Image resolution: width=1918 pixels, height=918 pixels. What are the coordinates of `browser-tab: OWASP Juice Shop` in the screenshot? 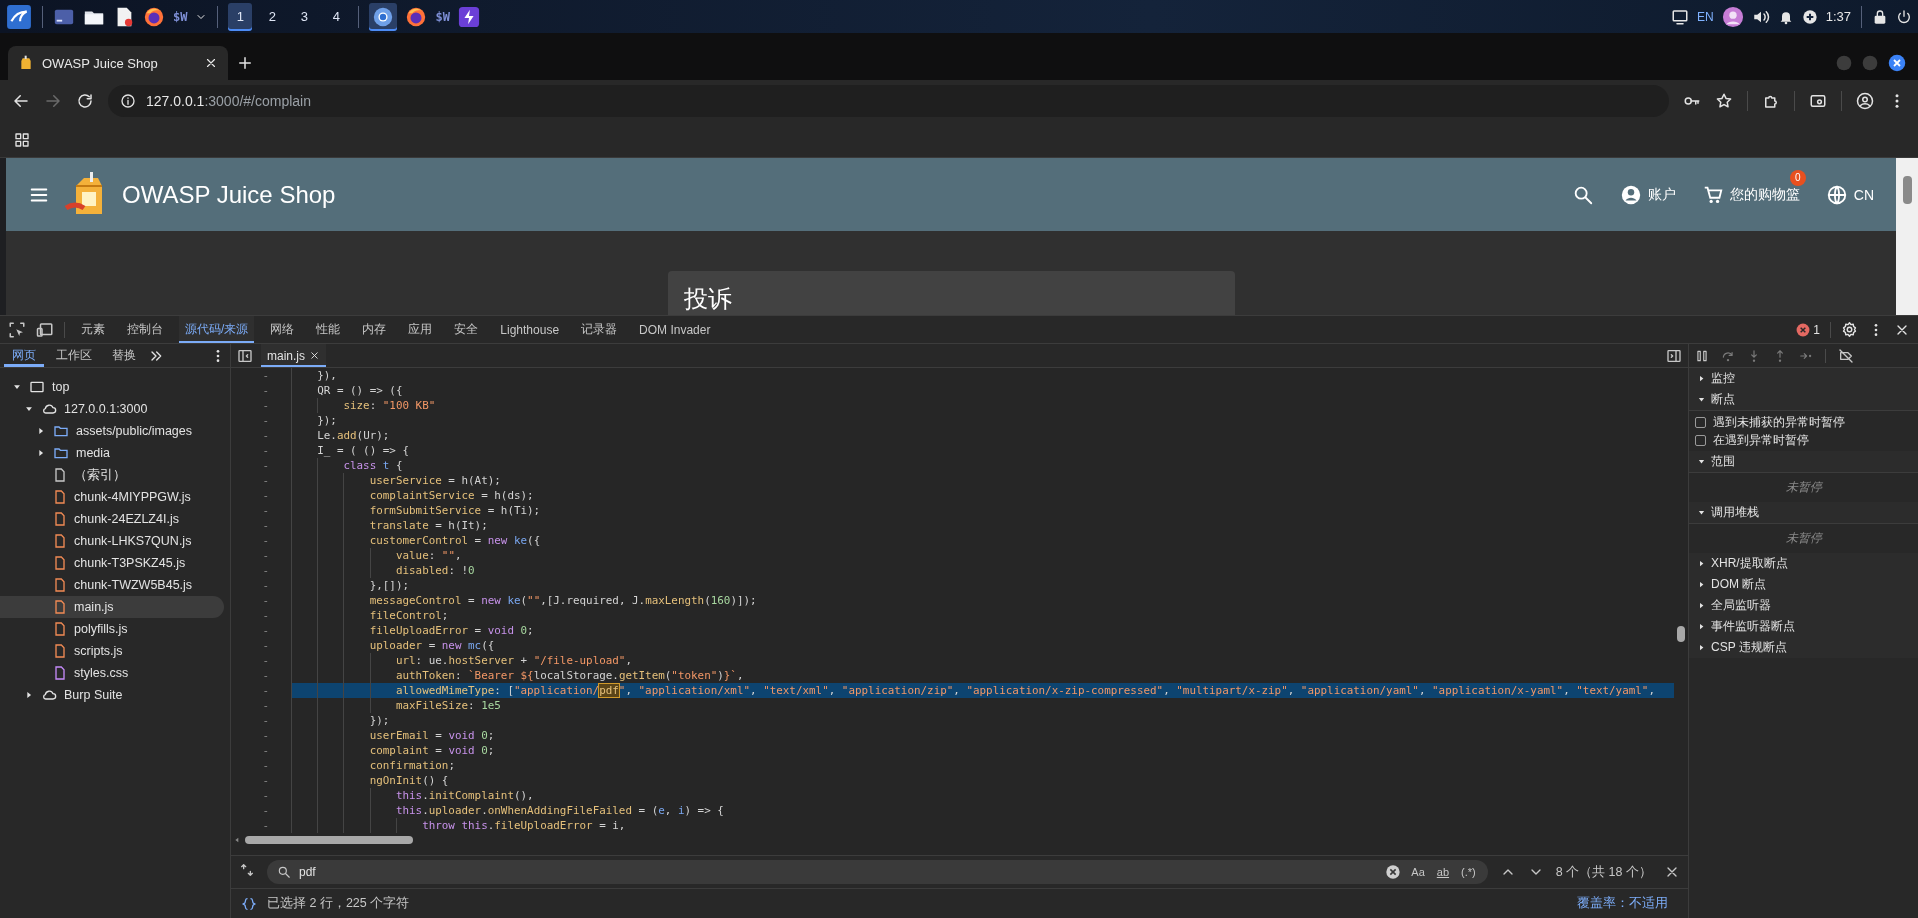 It's located at (118, 63).